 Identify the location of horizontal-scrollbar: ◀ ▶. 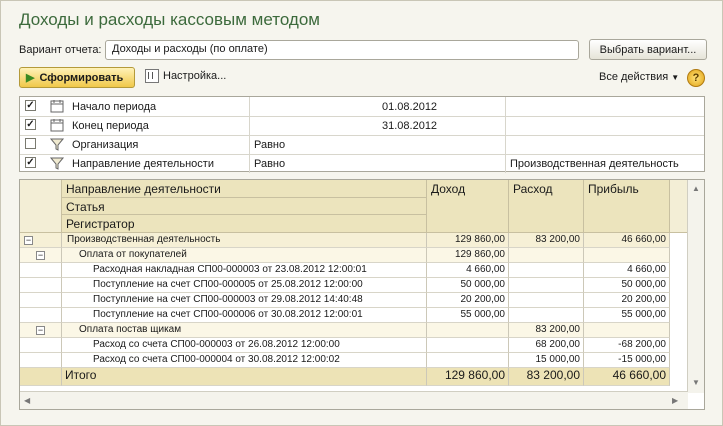
(354, 400).